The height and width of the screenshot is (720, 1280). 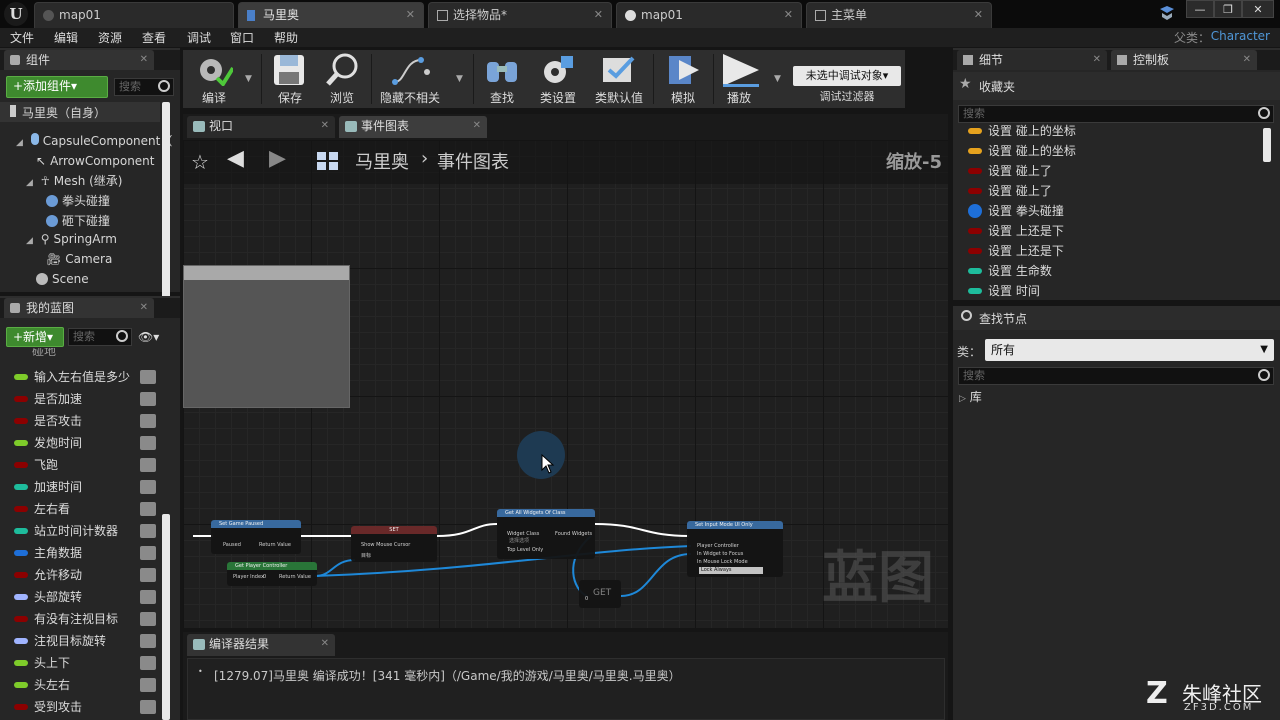 I want to click on tab-map01: map01, so click(x=134, y=15).